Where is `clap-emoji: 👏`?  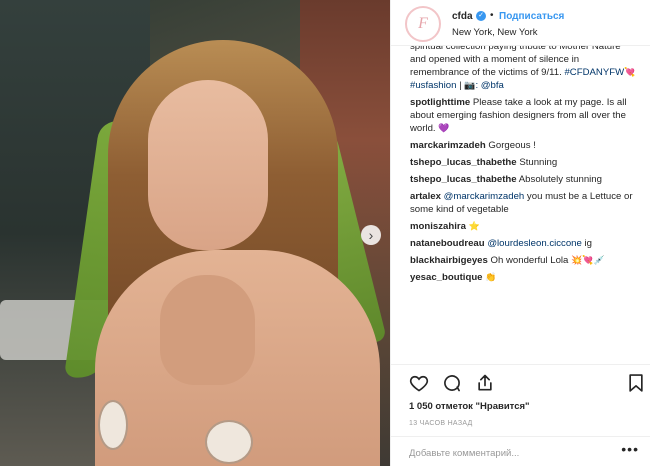
clap-emoji: 👏 is located at coordinates (491, 277).